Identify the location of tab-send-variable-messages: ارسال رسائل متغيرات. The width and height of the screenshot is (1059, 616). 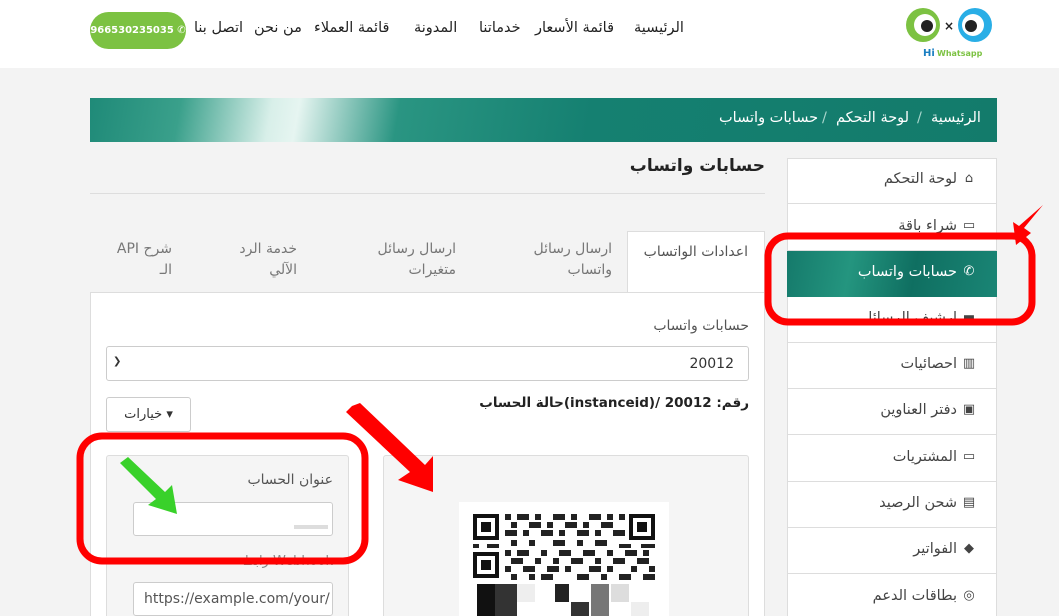
(414, 260).